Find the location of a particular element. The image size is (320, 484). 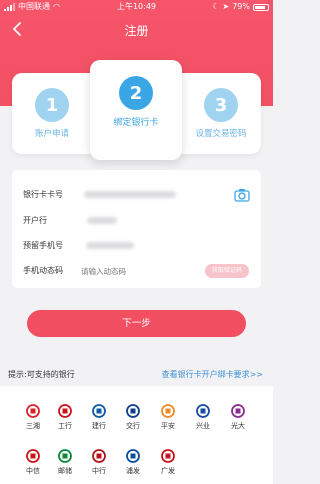

bank-name: 中信 is located at coordinates (33, 471).